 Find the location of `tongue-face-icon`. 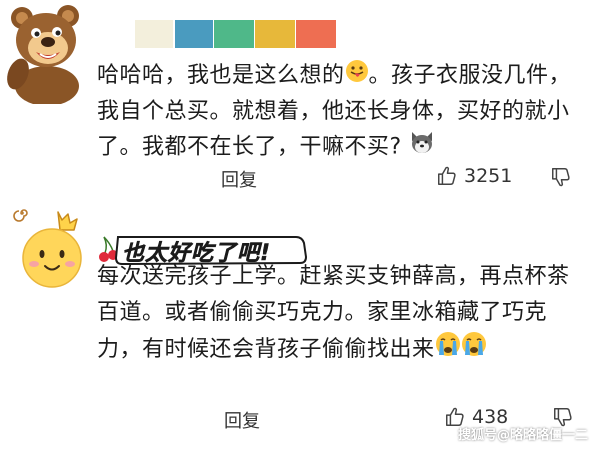

tongue-face-icon is located at coordinates (357, 76).